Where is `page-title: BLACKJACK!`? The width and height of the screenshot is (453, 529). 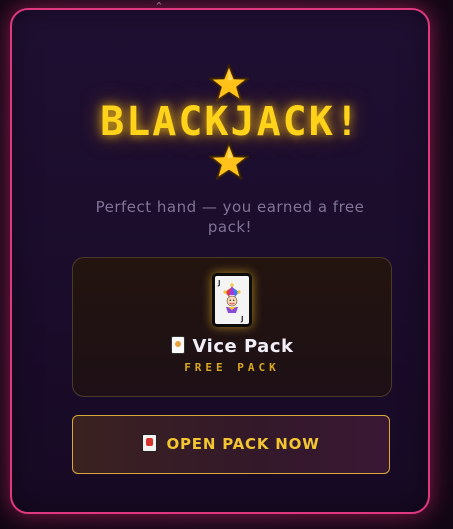
page-title: BLACKJACK! is located at coordinates (230, 122).